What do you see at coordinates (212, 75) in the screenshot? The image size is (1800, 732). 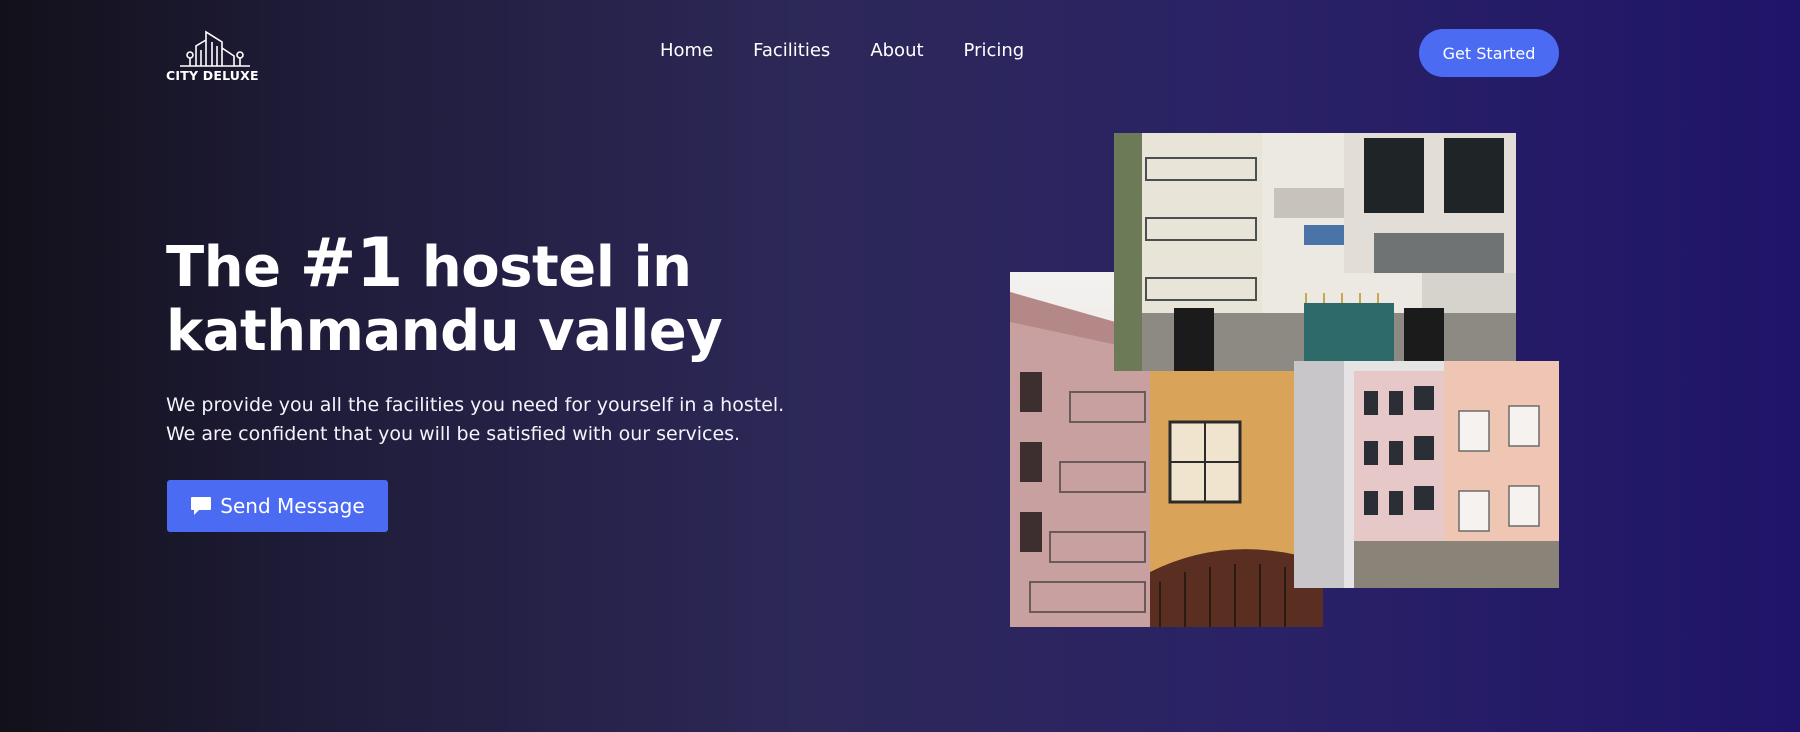 I see `brand-name: CITY DELUXE` at bounding box center [212, 75].